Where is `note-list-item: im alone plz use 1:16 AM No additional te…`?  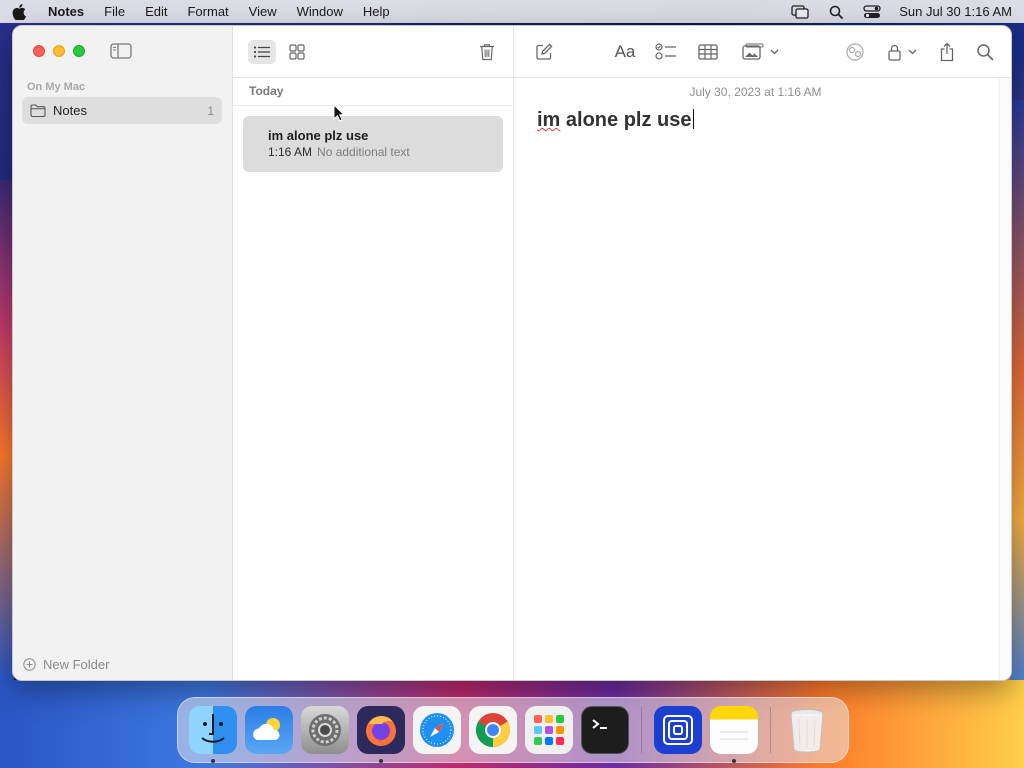
note-list-item: im alone plz use 1:16 AM No additional te… is located at coordinates (373, 144).